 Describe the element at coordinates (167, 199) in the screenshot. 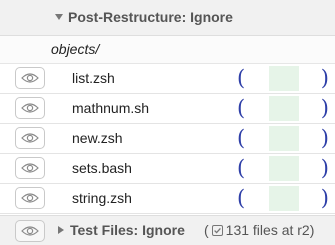

I see `file-row: string.zsh ()` at that location.